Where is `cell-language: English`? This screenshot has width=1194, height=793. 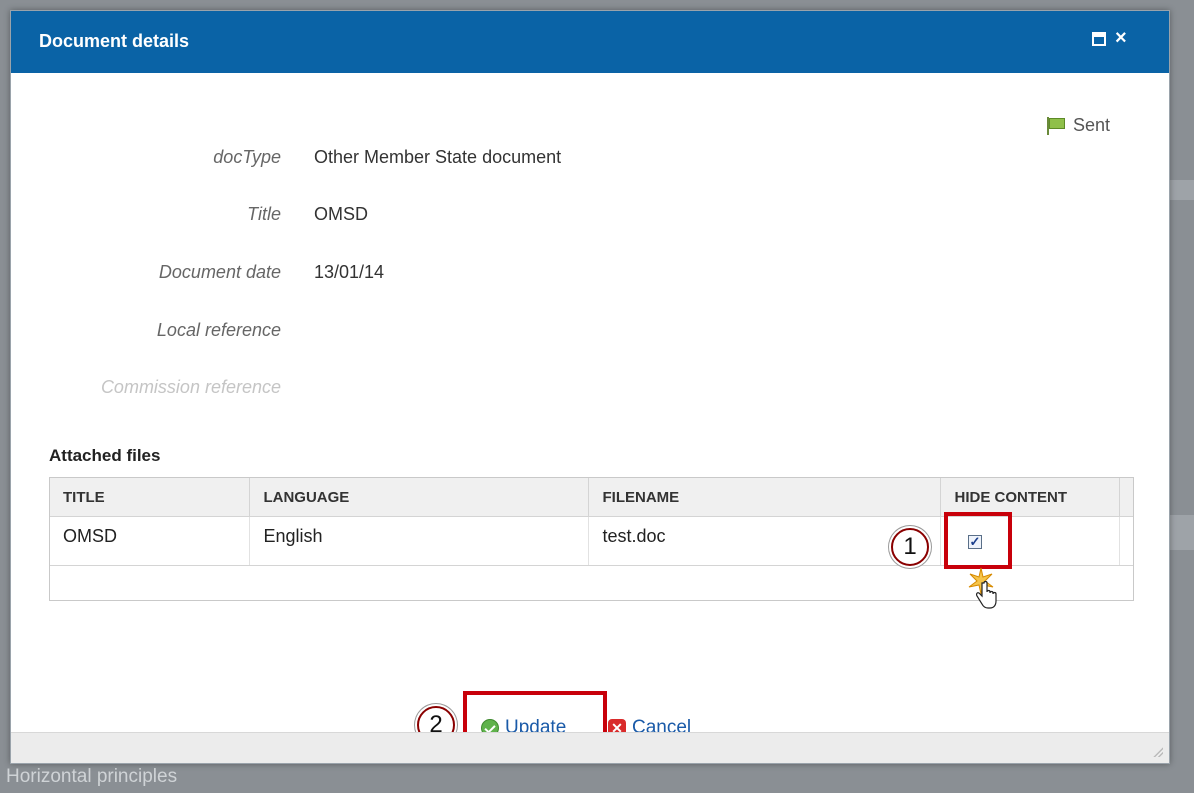 cell-language: English is located at coordinates (420, 541).